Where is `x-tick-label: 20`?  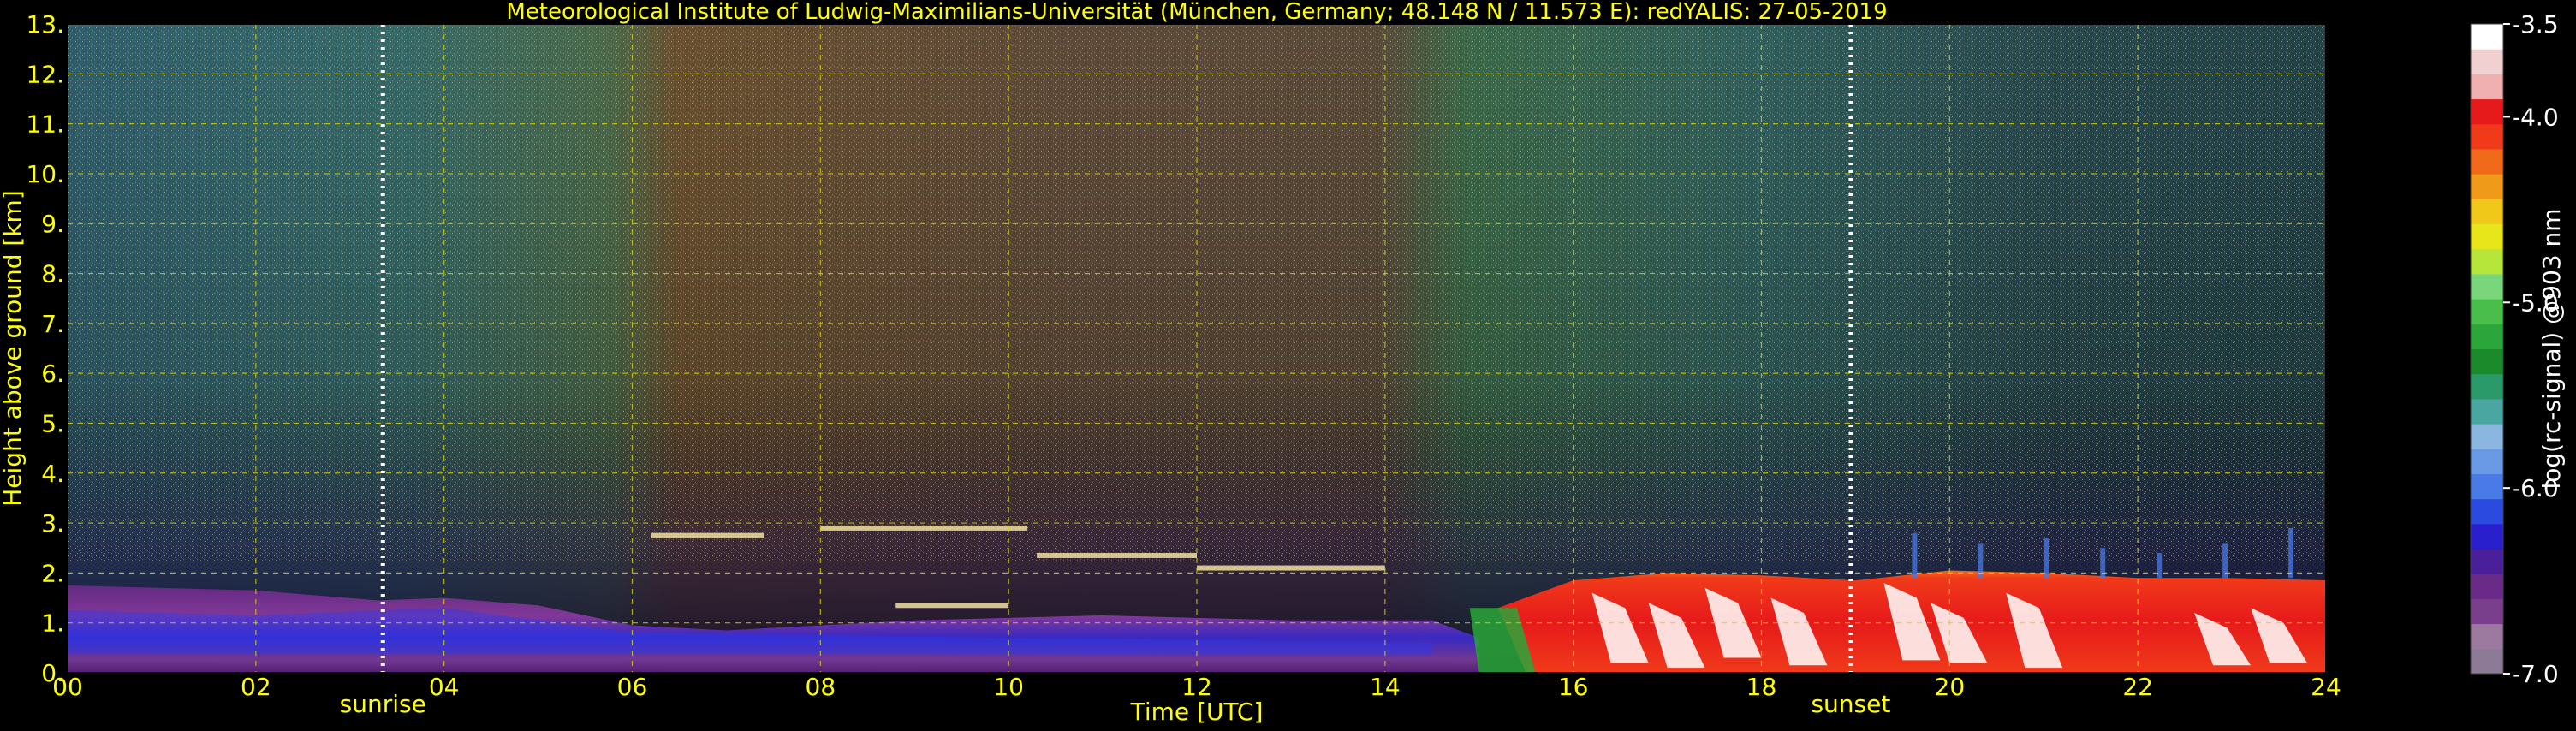 x-tick-label: 20 is located at coordinates (1950, 687).